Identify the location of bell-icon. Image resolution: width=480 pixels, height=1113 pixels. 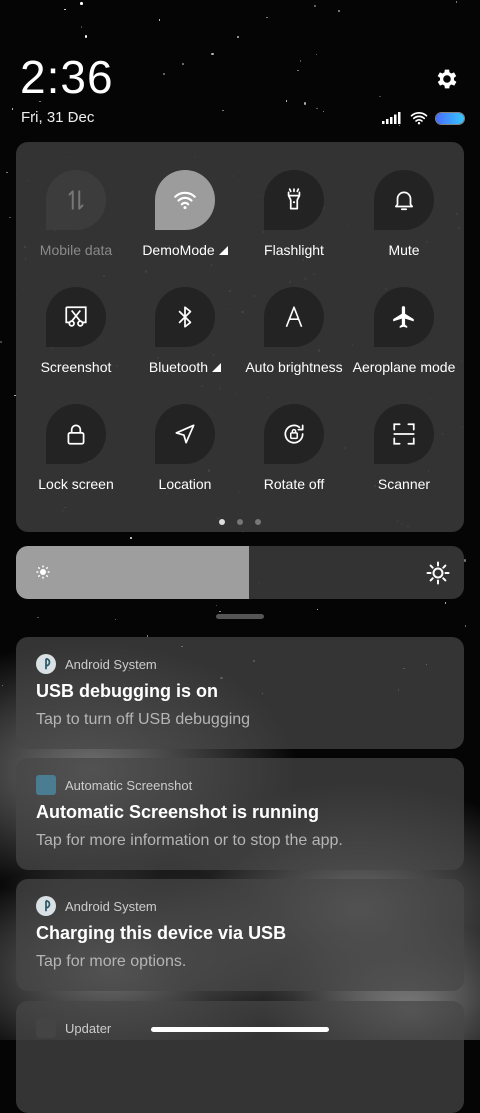
(404, 201).